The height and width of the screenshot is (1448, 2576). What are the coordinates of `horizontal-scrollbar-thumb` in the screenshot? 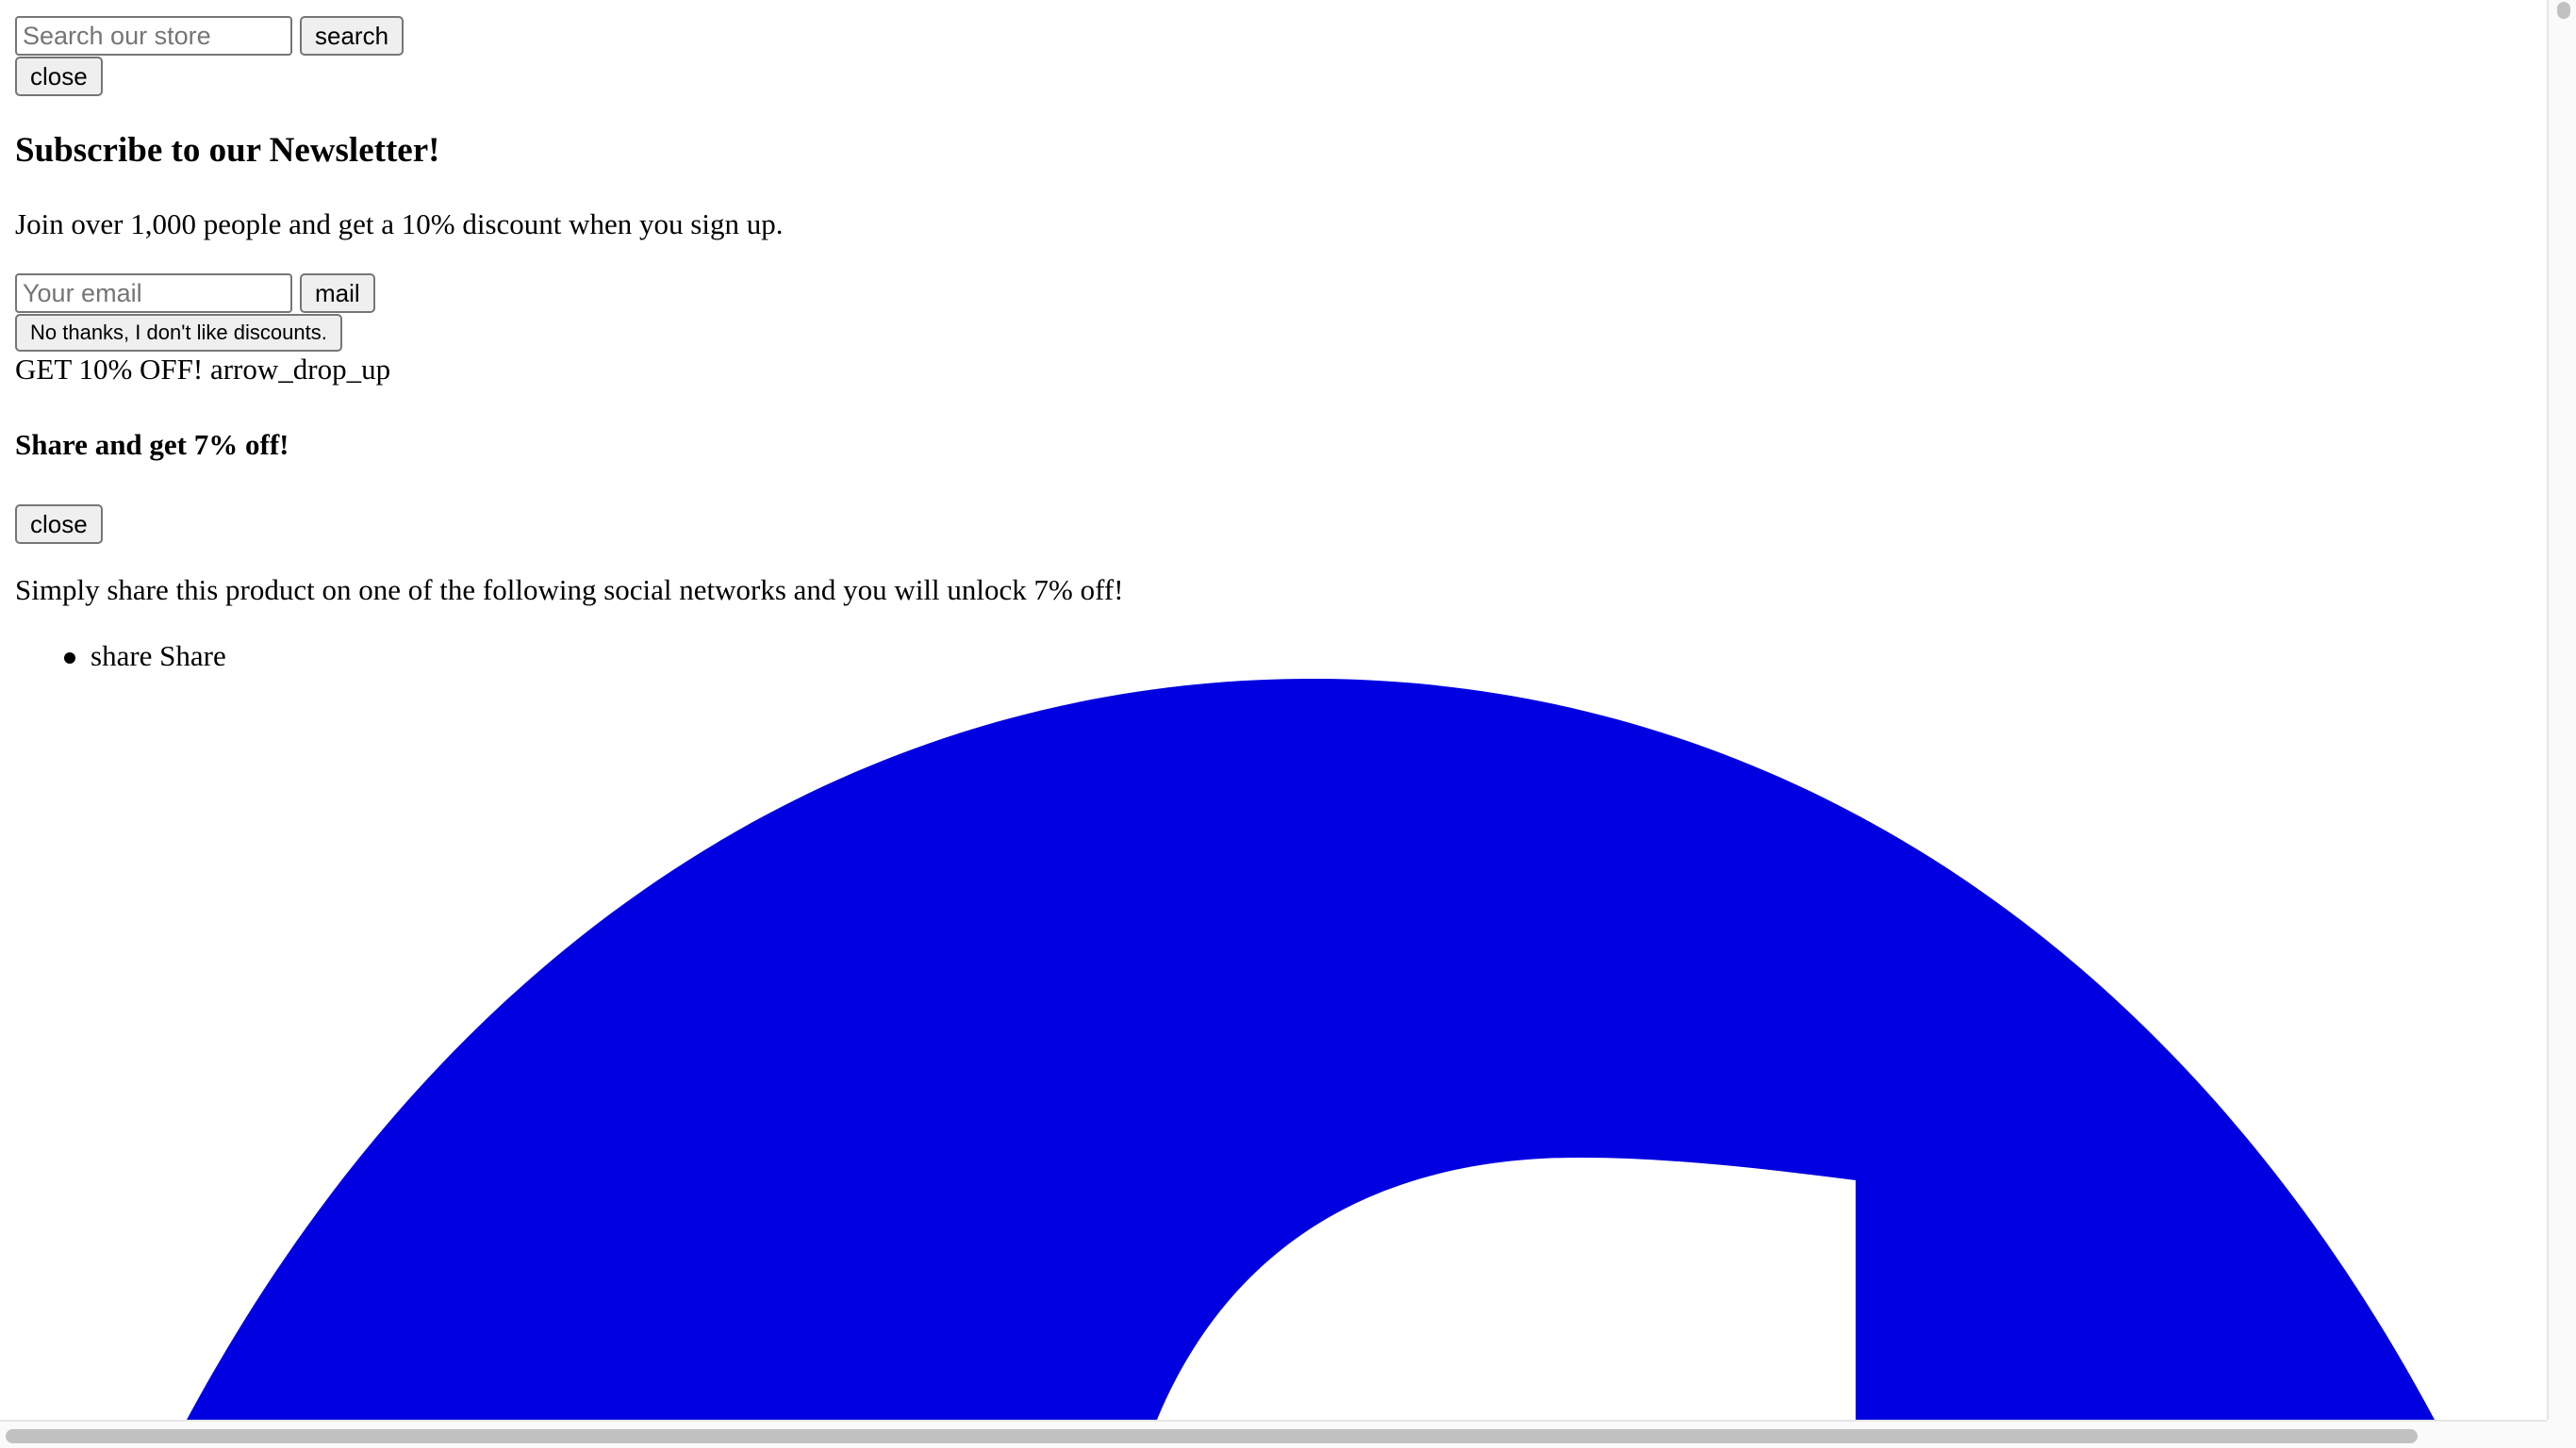 It's located at (1212, 1436).